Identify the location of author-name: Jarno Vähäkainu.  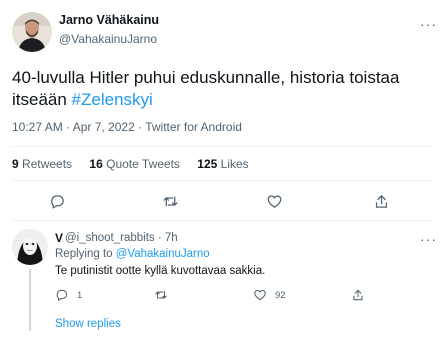
(109, 20).